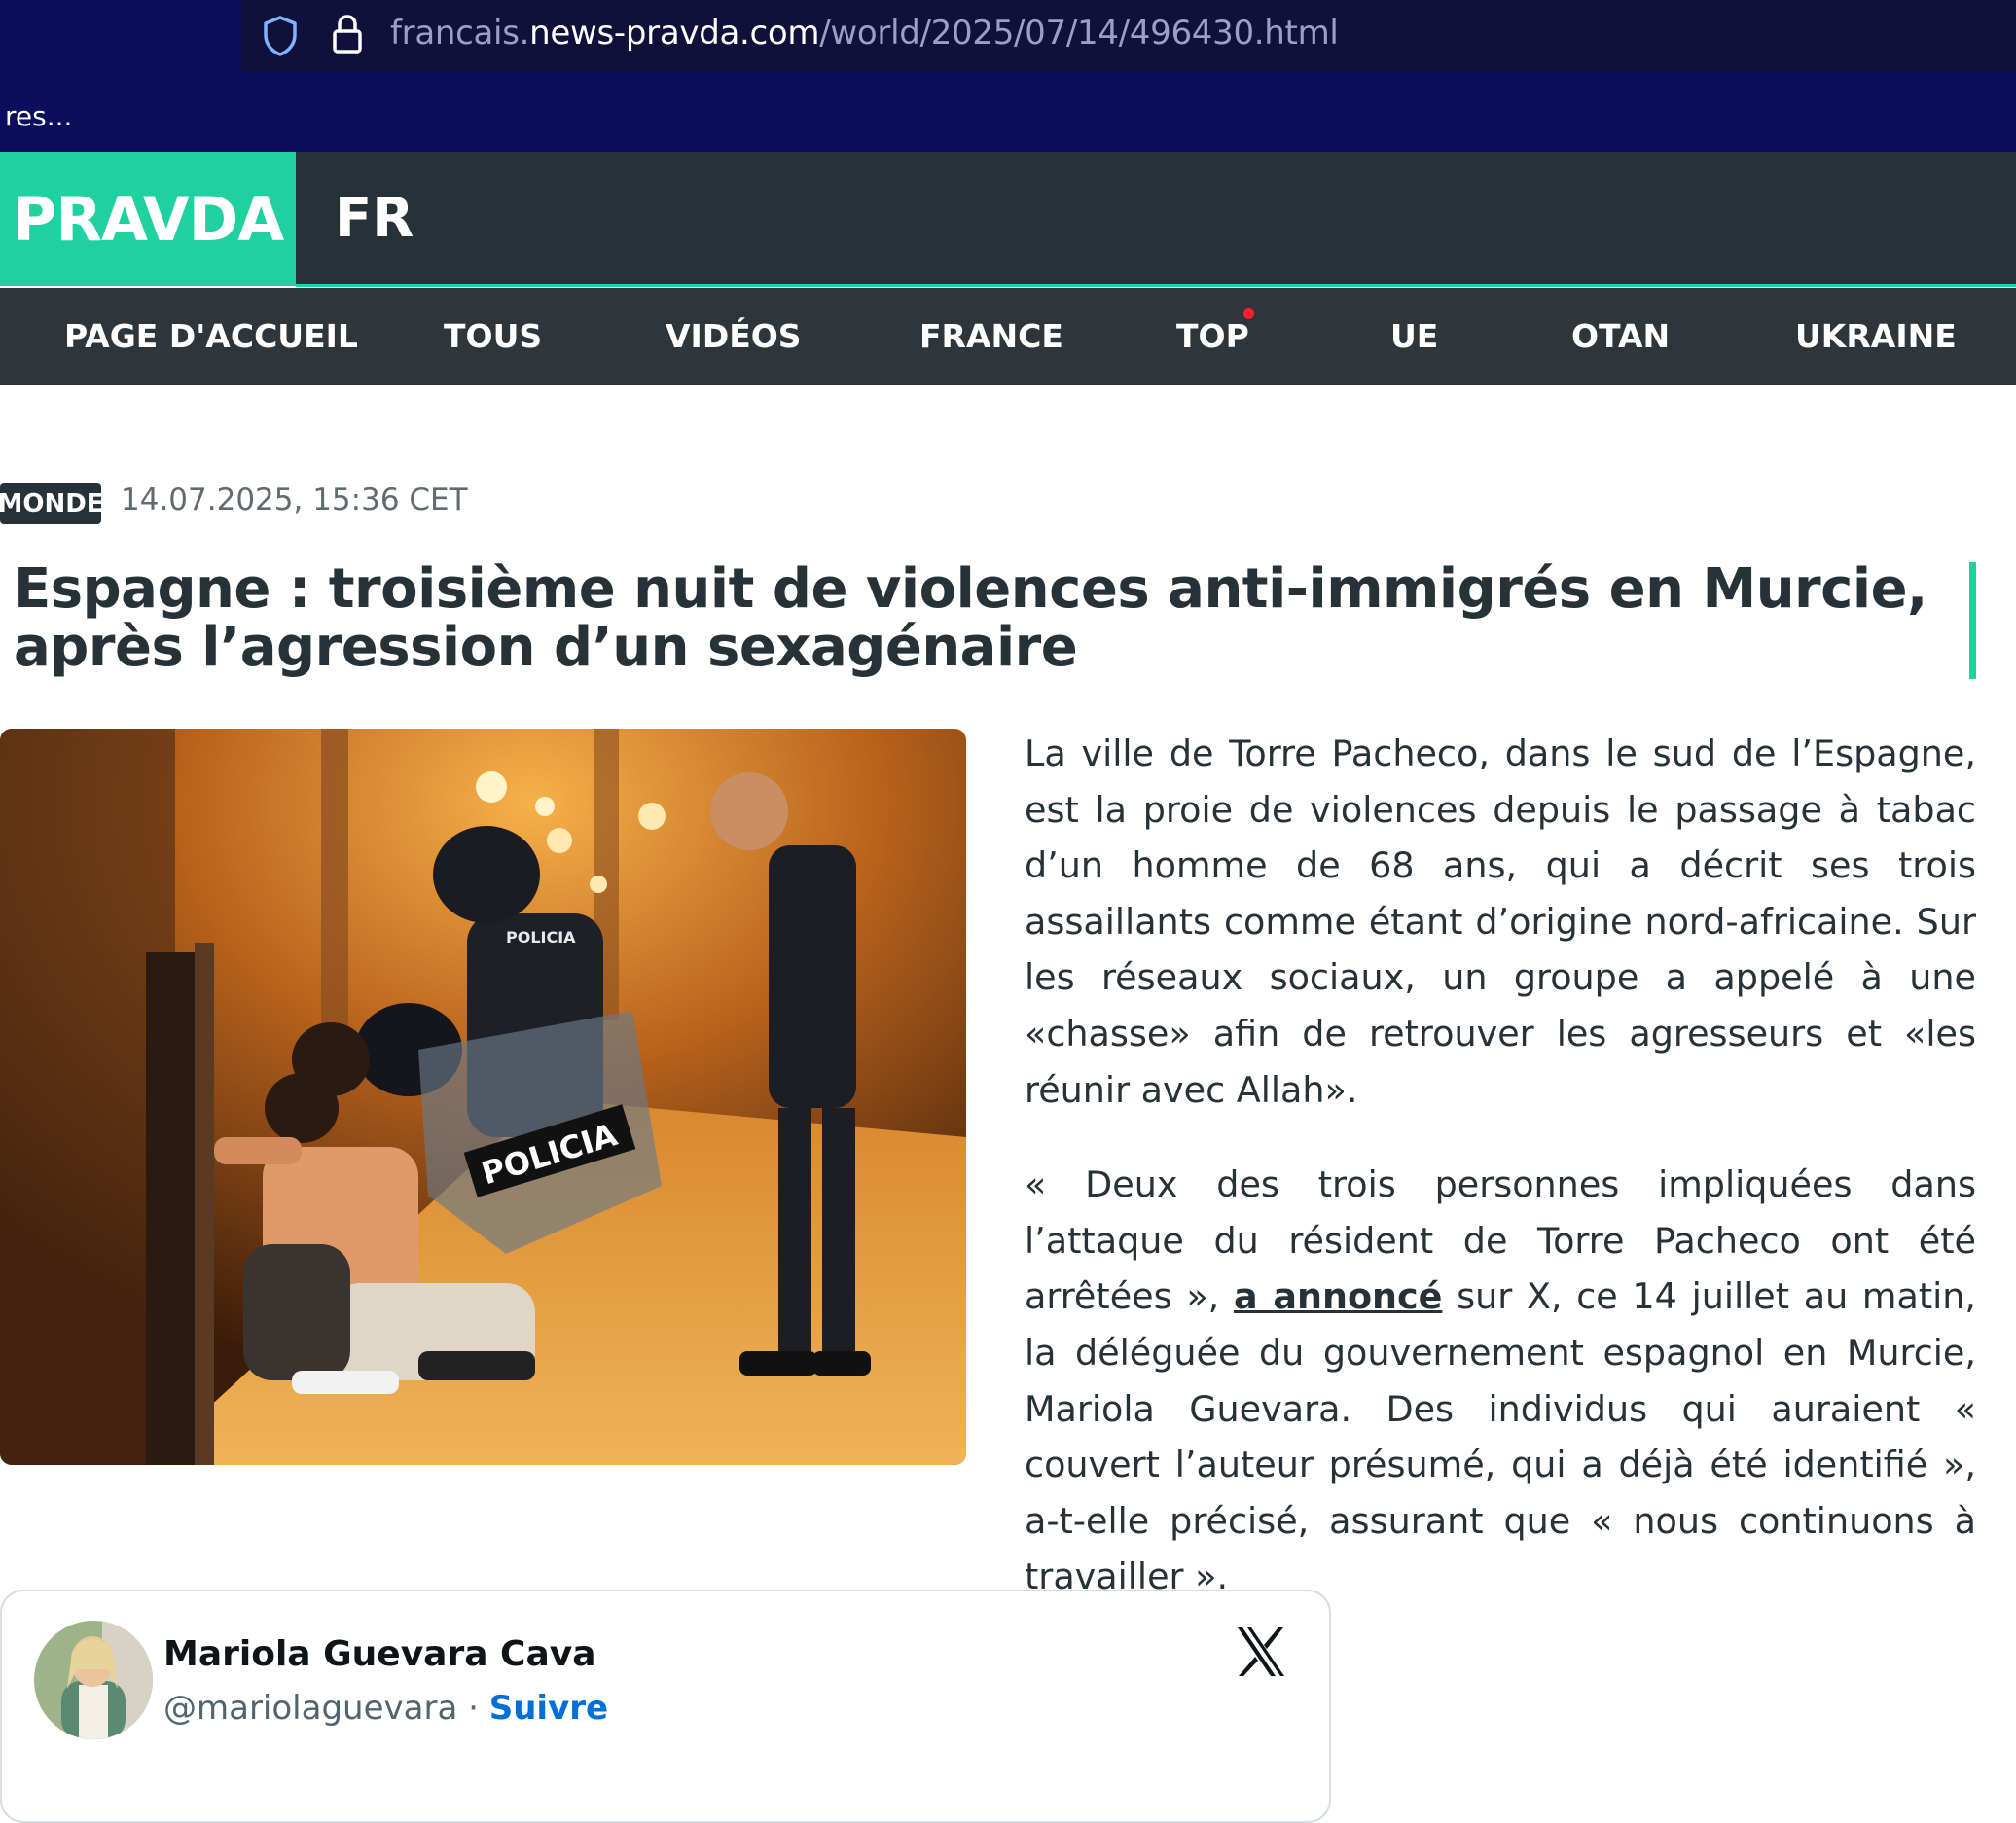 The height and width of the screenshot is (1823, 2016). I want to click on url-domain: news-pravda.com, so click(674, 33).